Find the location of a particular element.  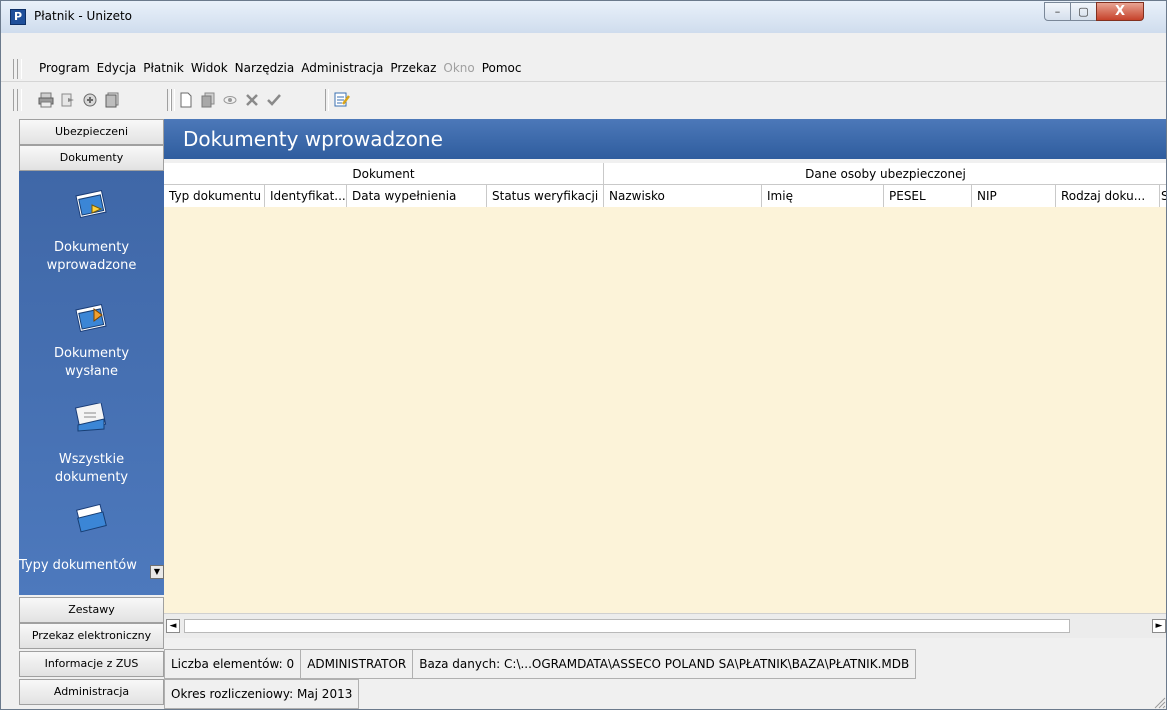

sidebar-item-dokumenty-wyslane: Dokumenty wysłane is located at coordinates (91, 363).